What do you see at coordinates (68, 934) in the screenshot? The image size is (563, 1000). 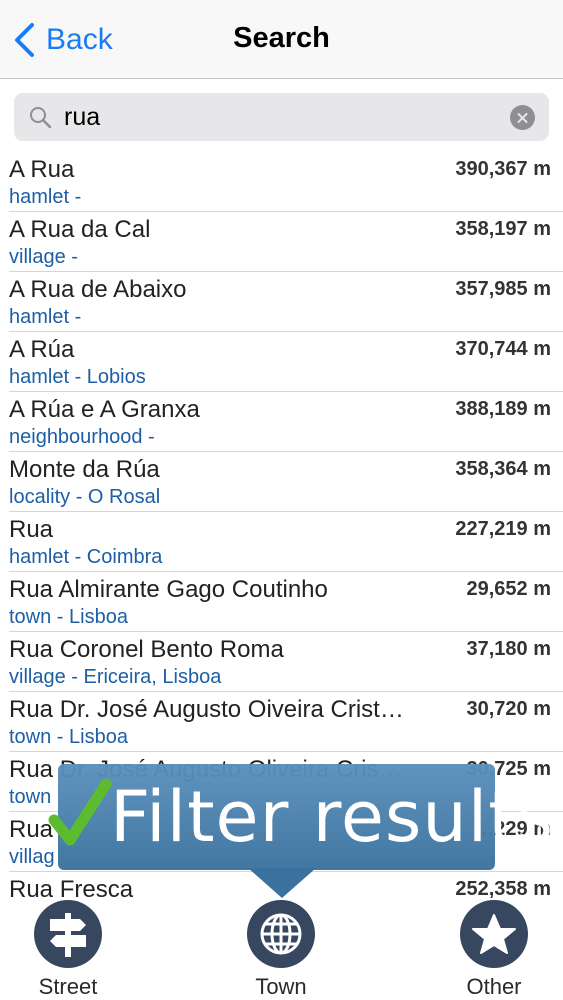 I see `signpost-icon` at bounding box center [68, 934].